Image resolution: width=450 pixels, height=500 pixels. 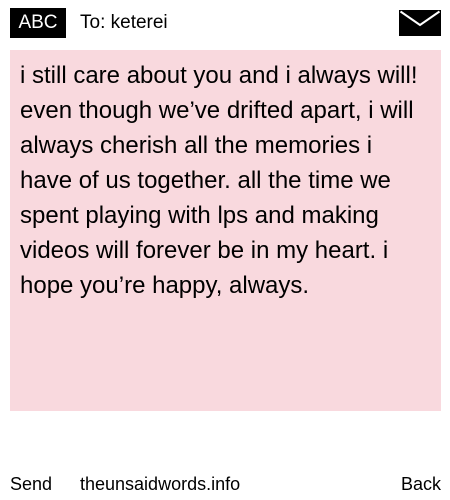 What do you see at coordinates (225, 24) in the screenshot?
I see `message-header: ABC To: keterei` at bounding box center [225, 24].